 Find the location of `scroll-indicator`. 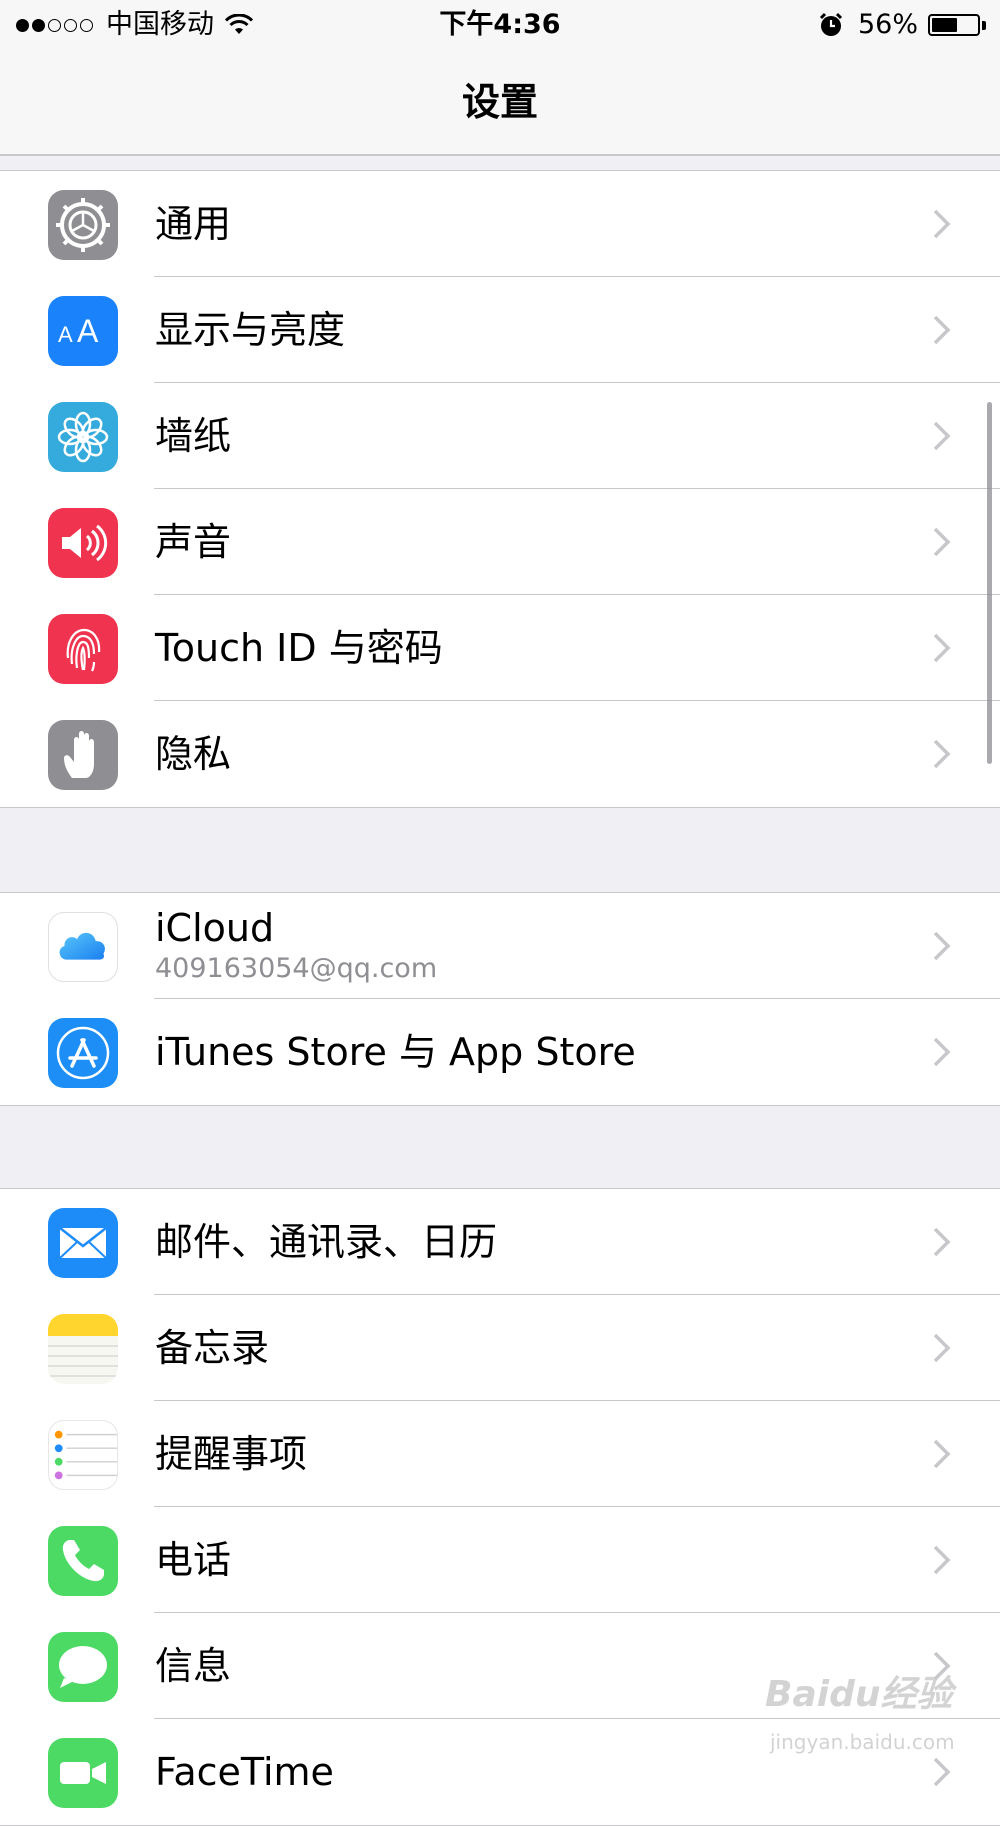

scroll-indicator is located at coordinates (989, 583).